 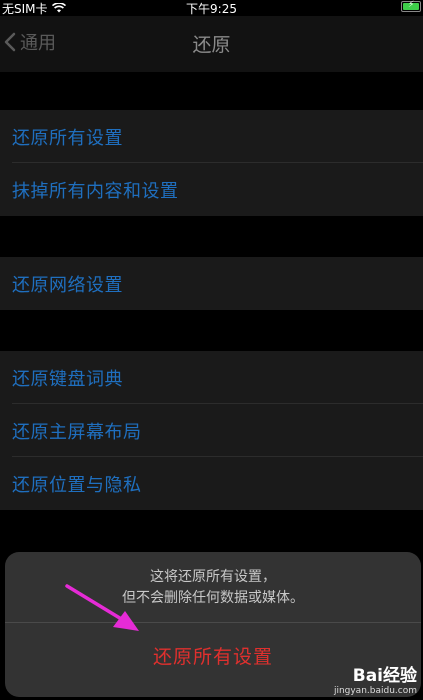 I want to click on list-item-reset-all-settings: 还原所有设置, so click(x=211, y=136).